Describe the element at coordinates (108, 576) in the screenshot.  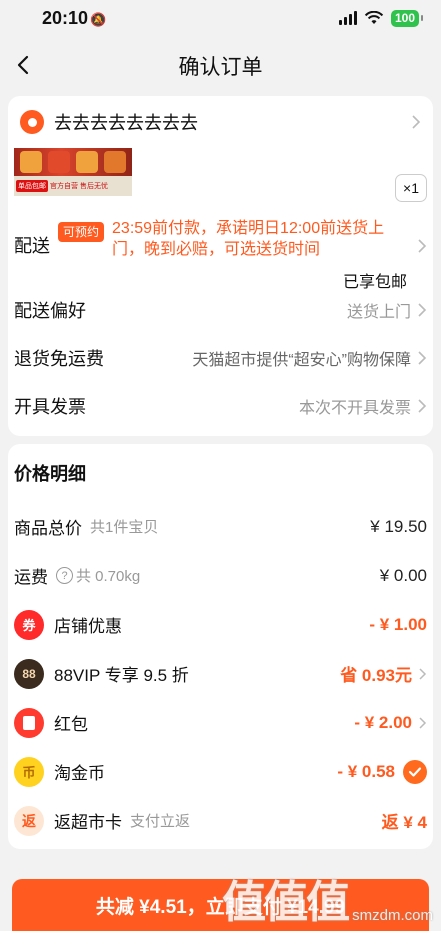
I see `shipping-weight: 共 0.70kg` at that location.